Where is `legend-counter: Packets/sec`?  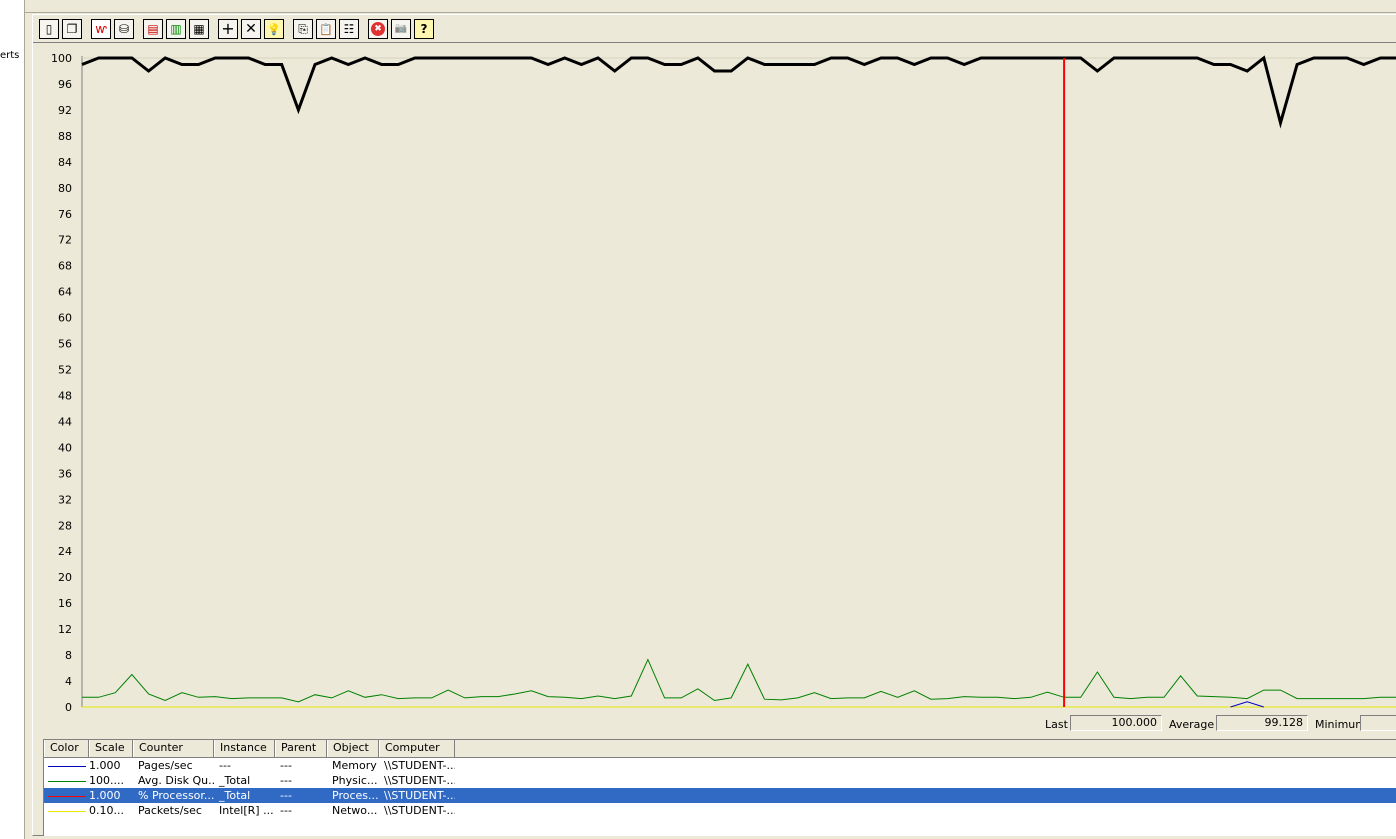 legend-counter: Packets/sec is located at coordinates (170, 810).